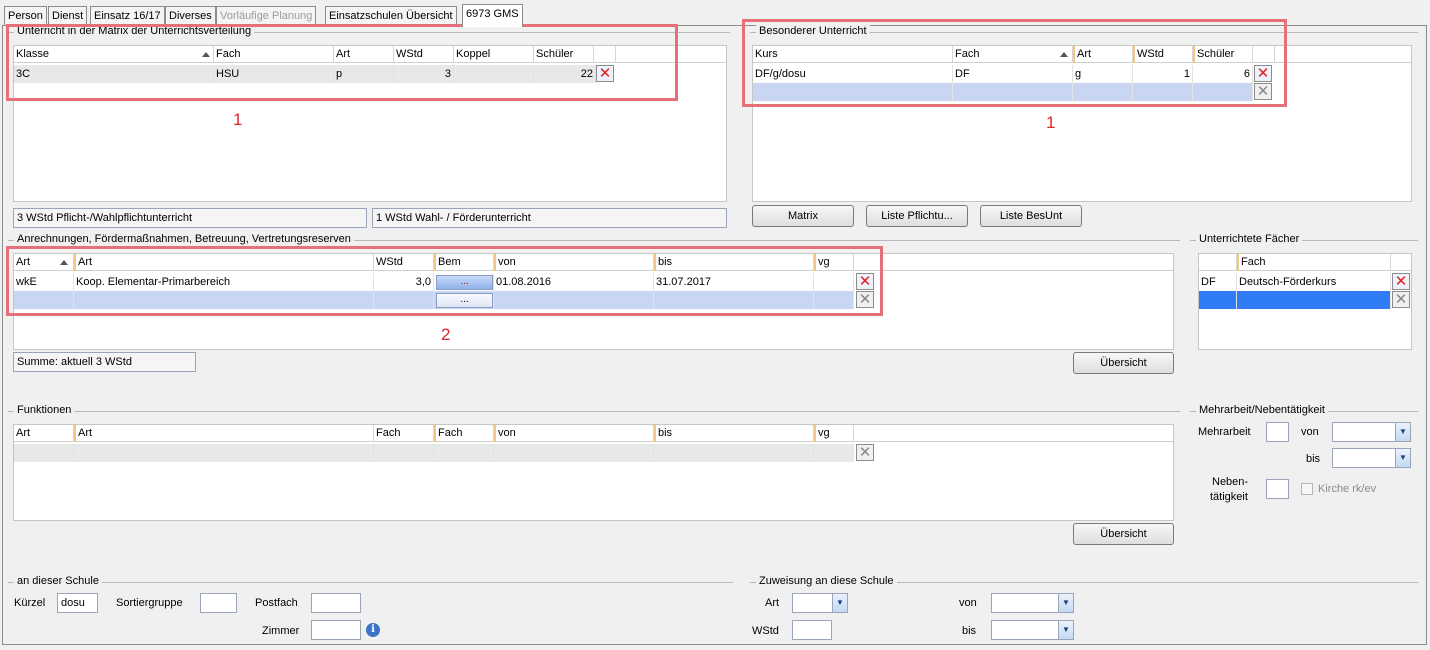  I want to click on zuweisung-wstd-label: WStd, so click(765, 631).